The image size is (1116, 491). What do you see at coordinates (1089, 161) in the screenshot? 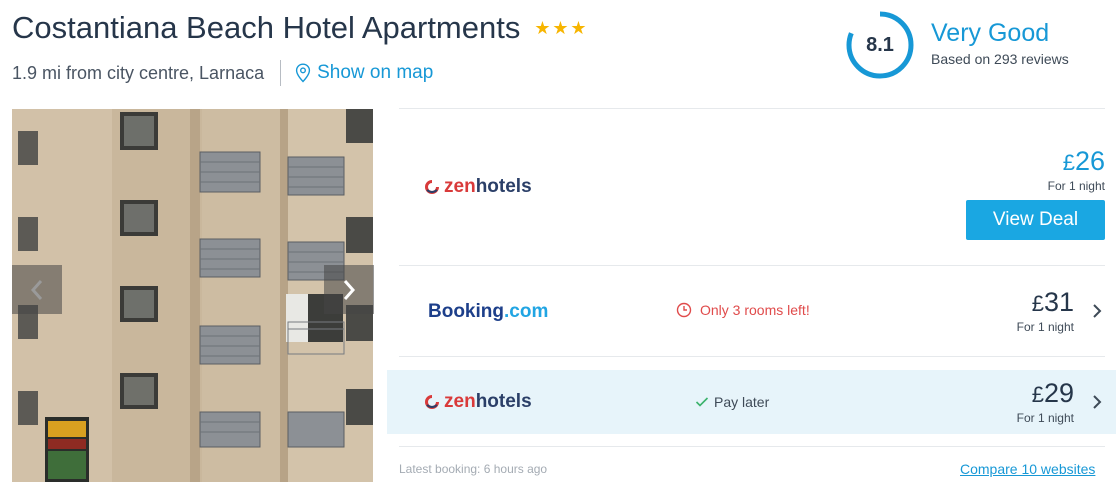
I see `price-value: 26` at bounding box center [1089, 161].